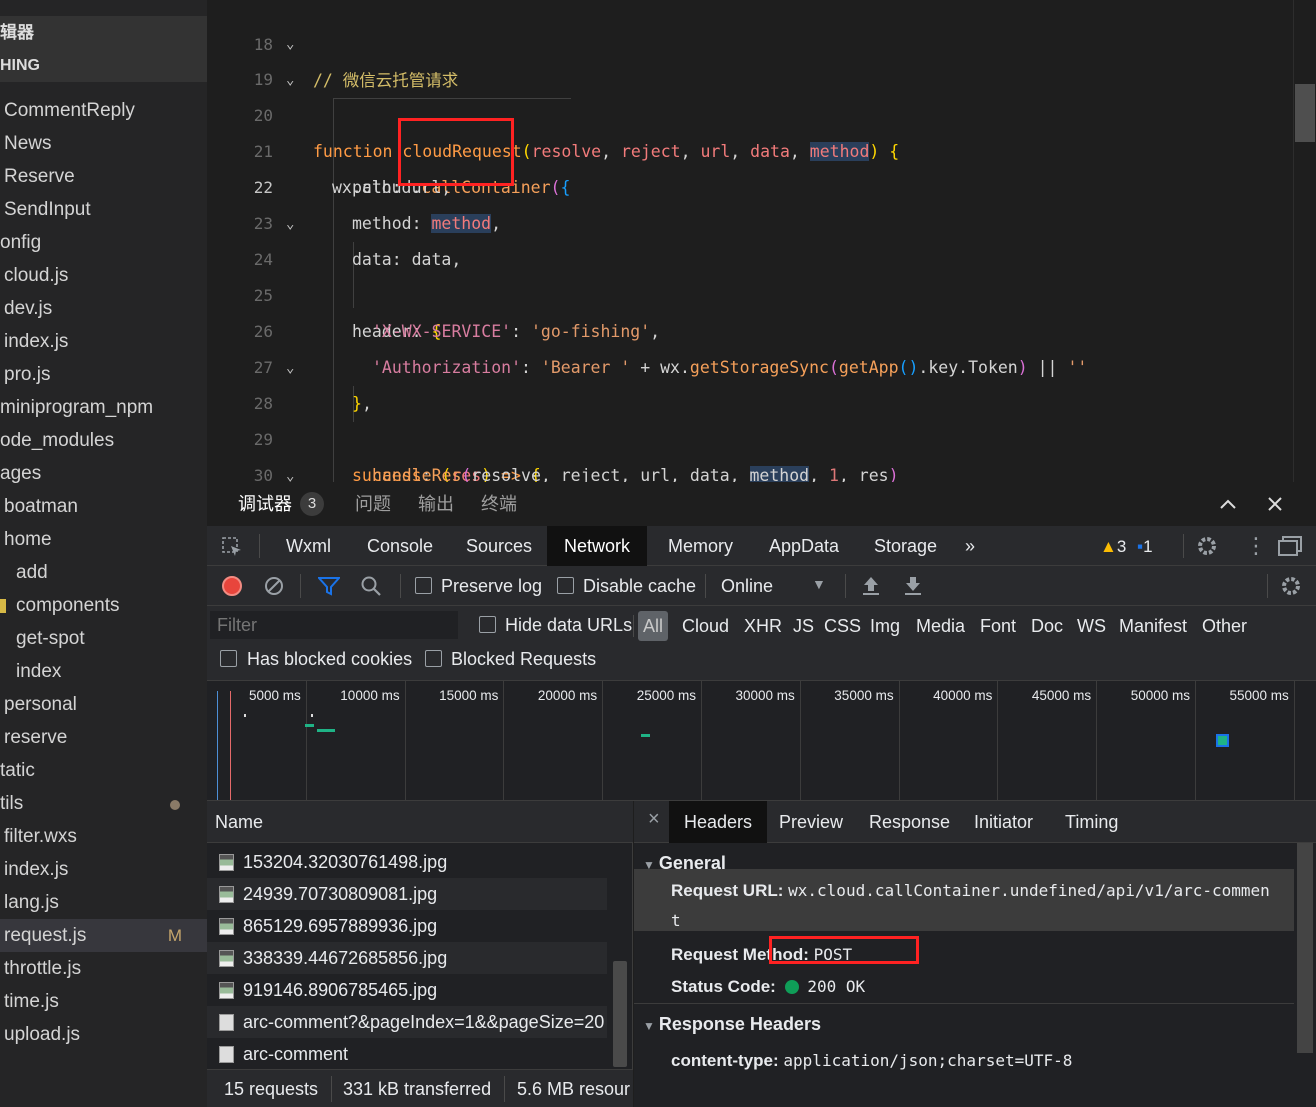  I want to click on details-tab-headers: Headers, so click(718, 822).